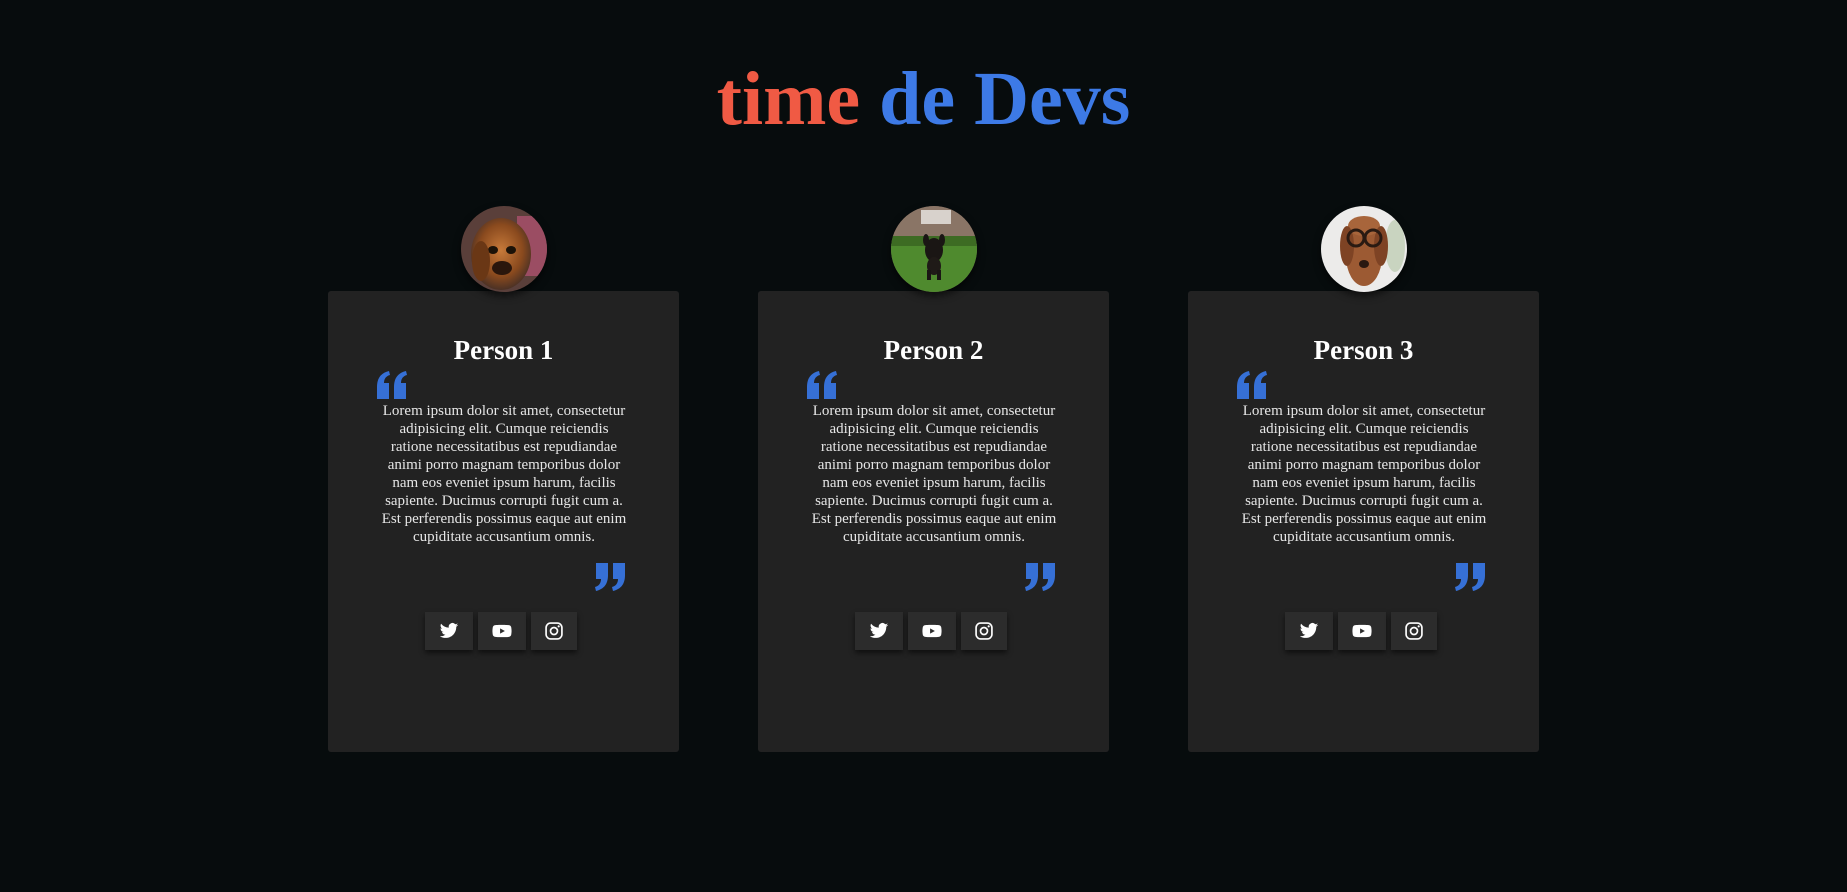 The width and height of the screenshot is (1847, 892). I want to click on person-name: Person 1, so click(503, 350).